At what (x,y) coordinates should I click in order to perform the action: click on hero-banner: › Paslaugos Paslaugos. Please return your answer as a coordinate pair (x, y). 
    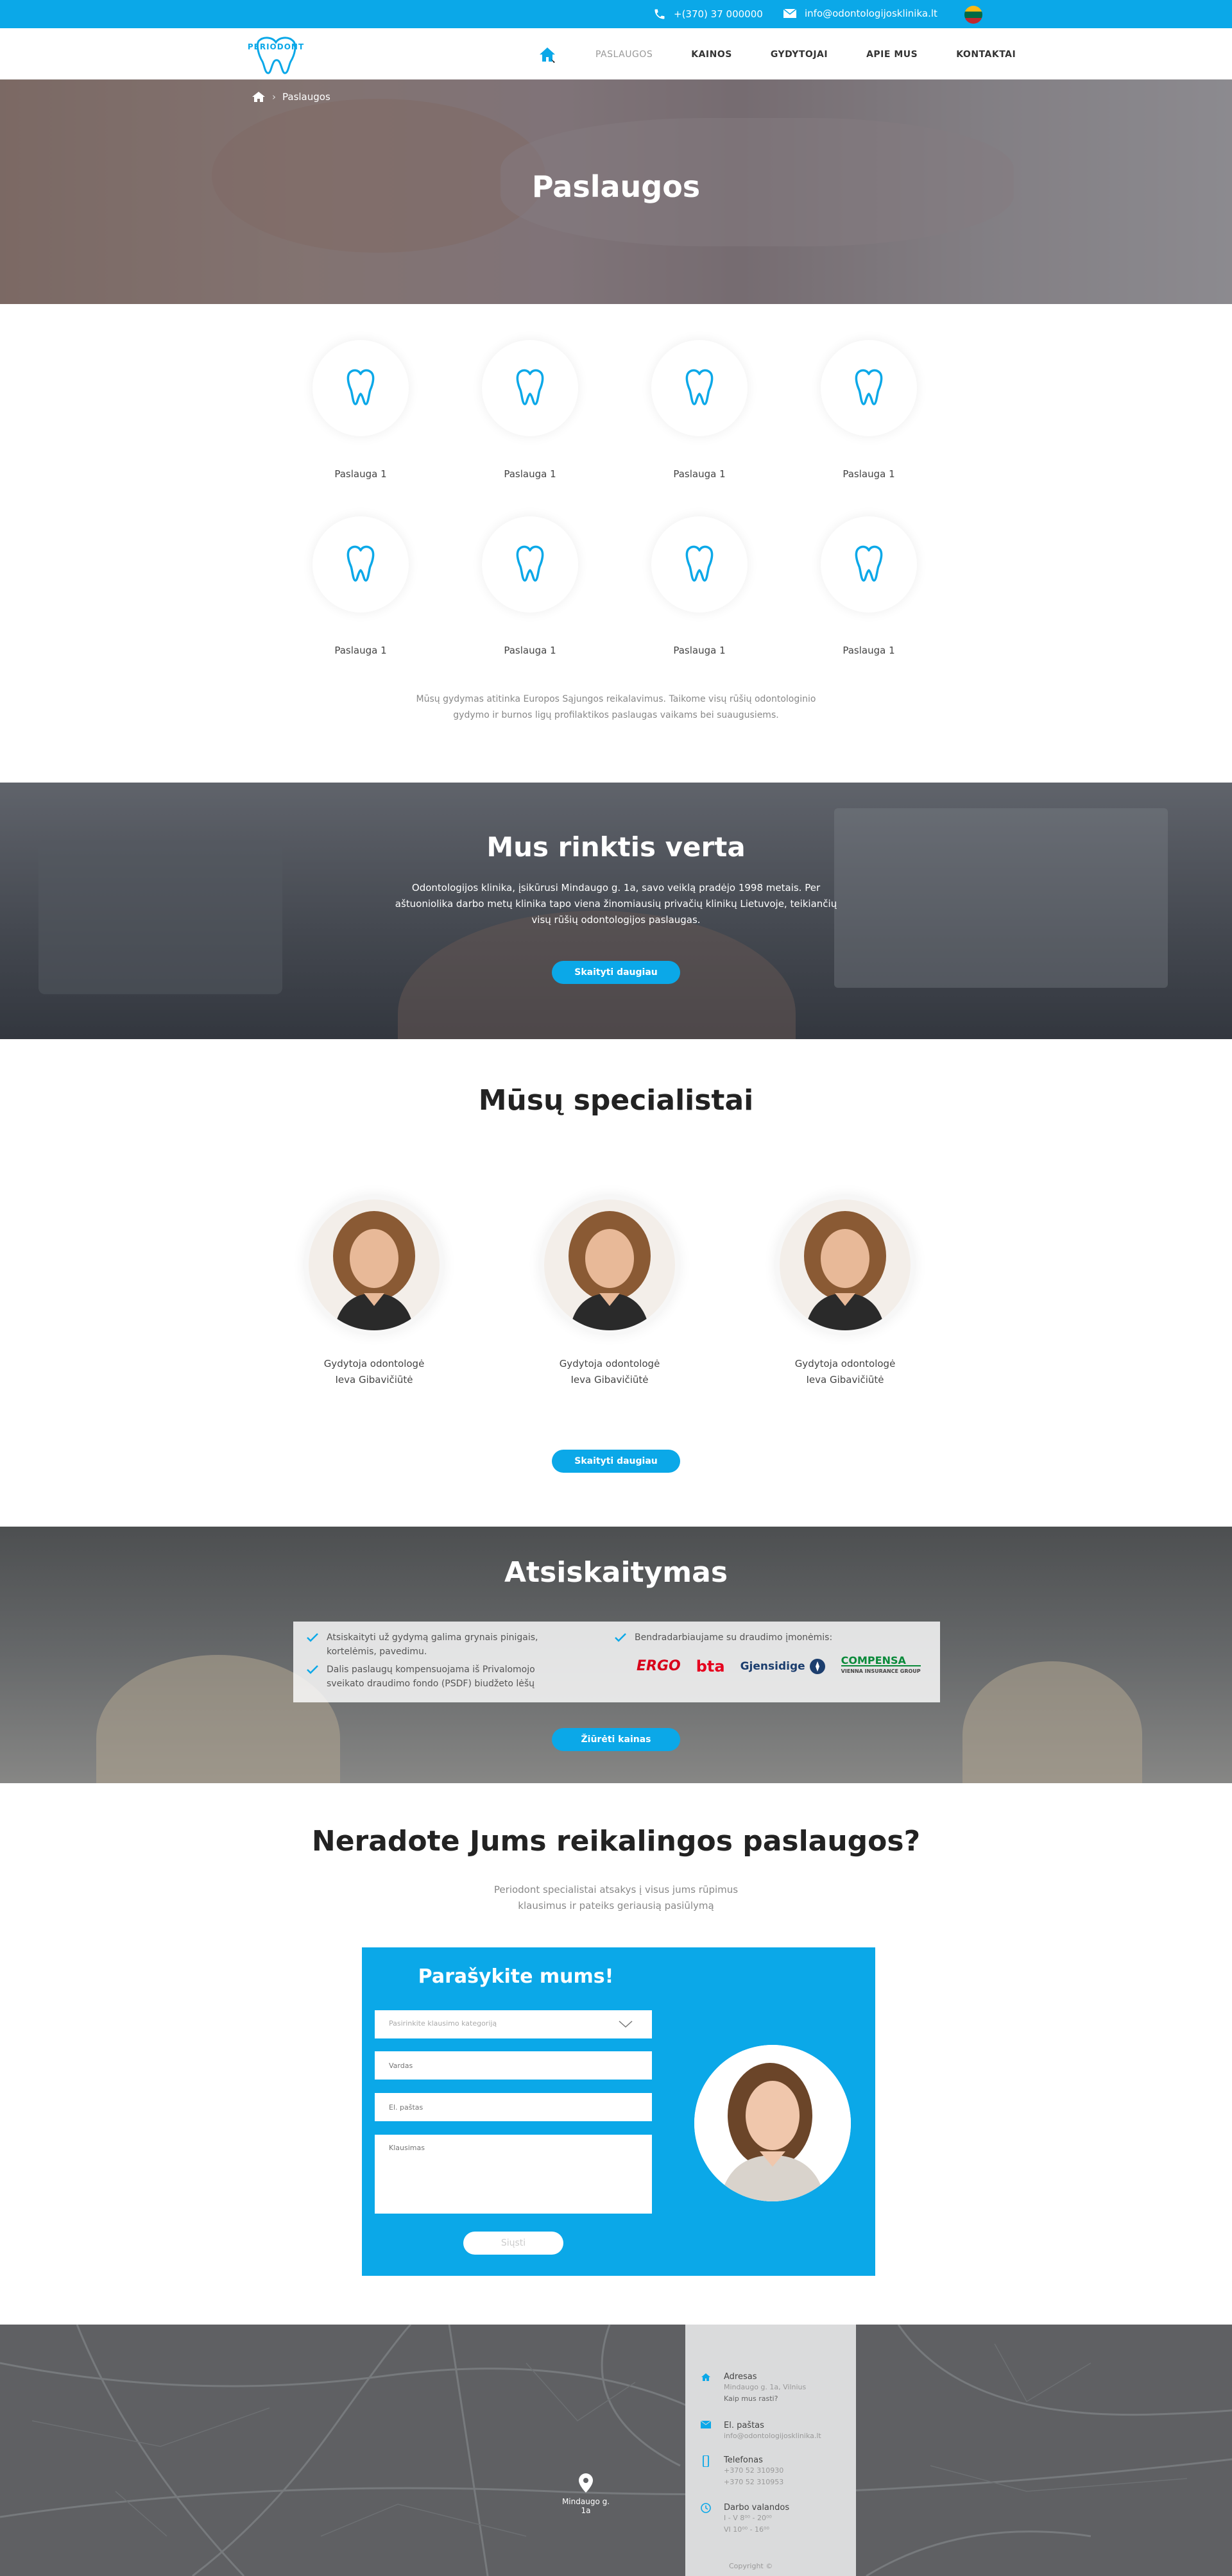
    Looking at the image, I should click on (616, 192).